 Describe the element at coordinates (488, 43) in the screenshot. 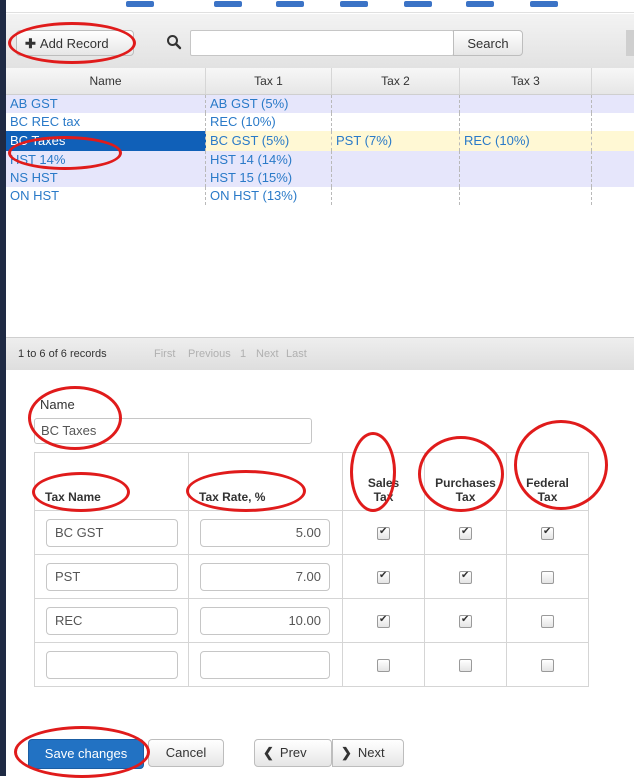

I see `search-button: Search` at that location.